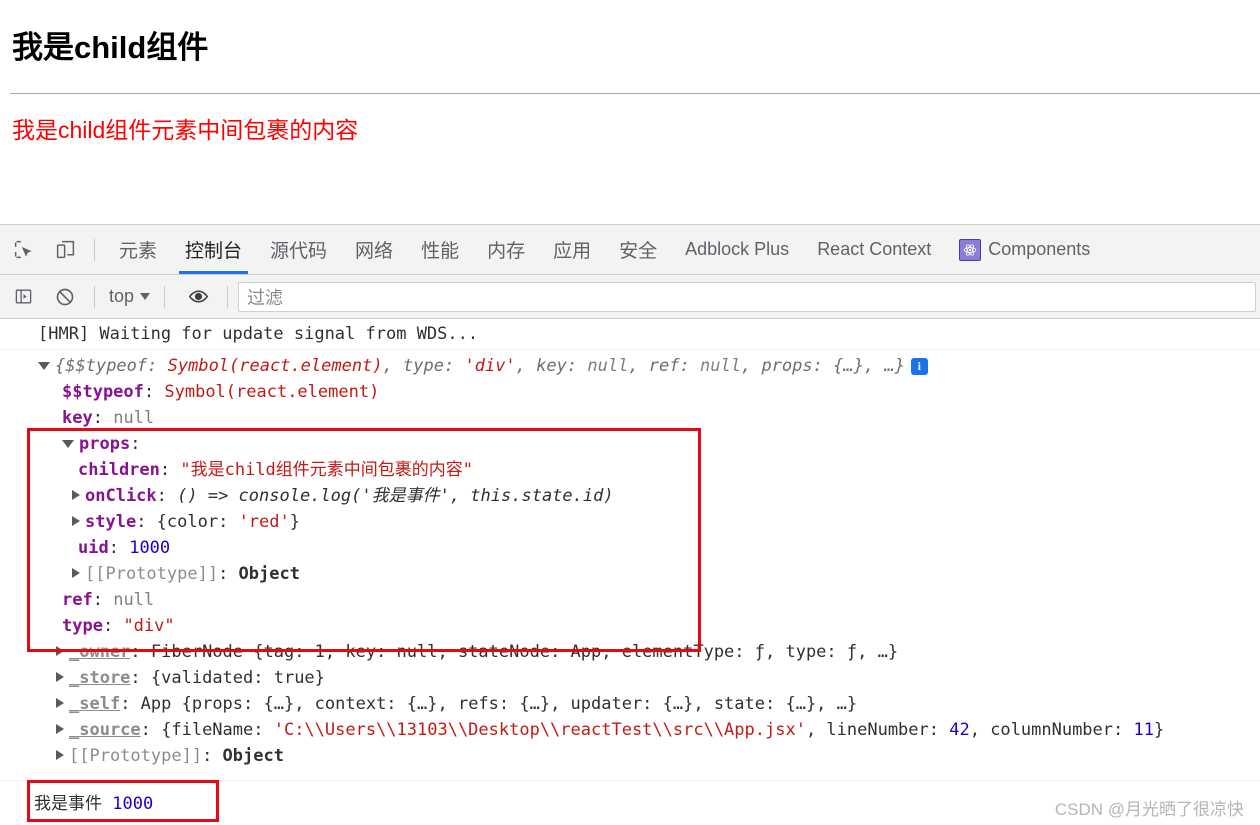 Image resolution: width=1260 pixels, height=825 pixels. Describe the element at coordinates (77, 418) in the screenshot. I see `prop-key: key` at that location.